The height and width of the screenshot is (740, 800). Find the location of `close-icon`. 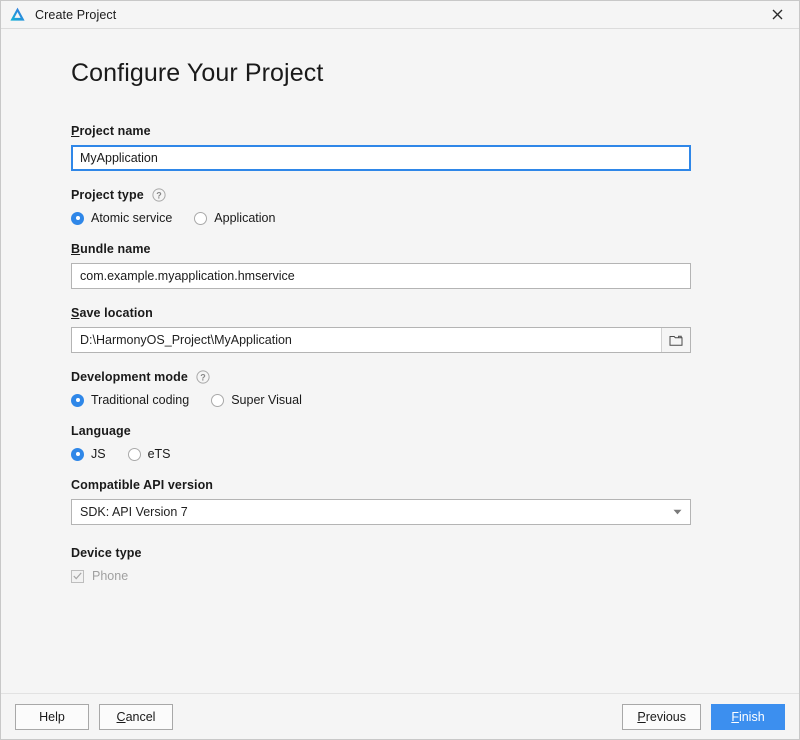

close-icon is located at coordinates (777, 14).